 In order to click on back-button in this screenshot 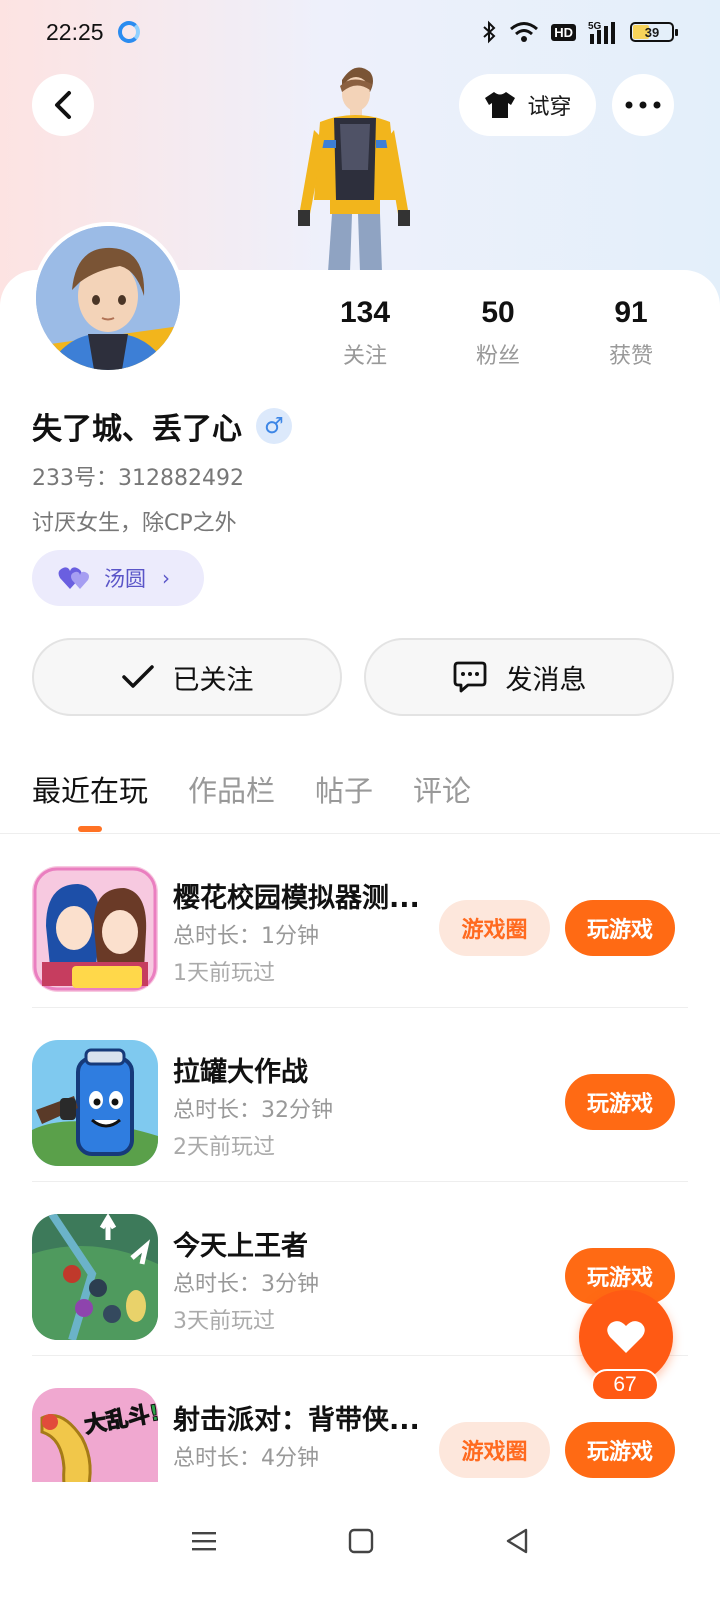, I will do `click(63, 105)`.